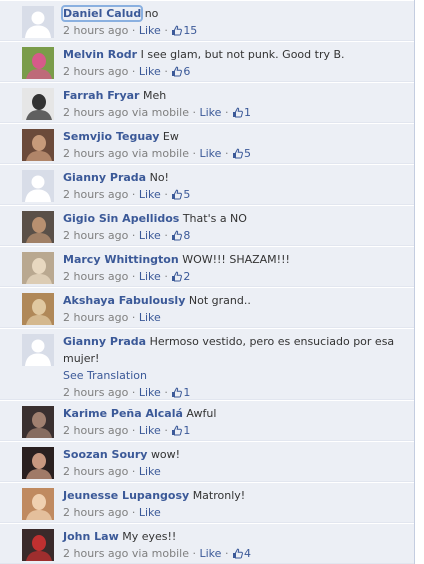 The height and width of the screenshot is (564, 424). What do you see at coordinates (105, 454) in the screenshot?
I see `comment-author-link: Soozan Soury` at bounding box center [105, 454].